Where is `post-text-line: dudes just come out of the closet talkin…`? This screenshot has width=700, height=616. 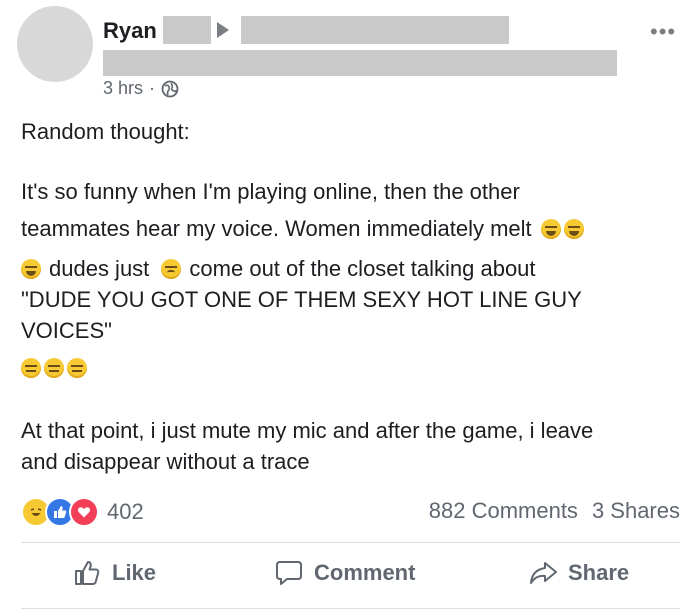
post-text-line: dudes just come out of the closet talkin… is located at coordinates (278, 269).